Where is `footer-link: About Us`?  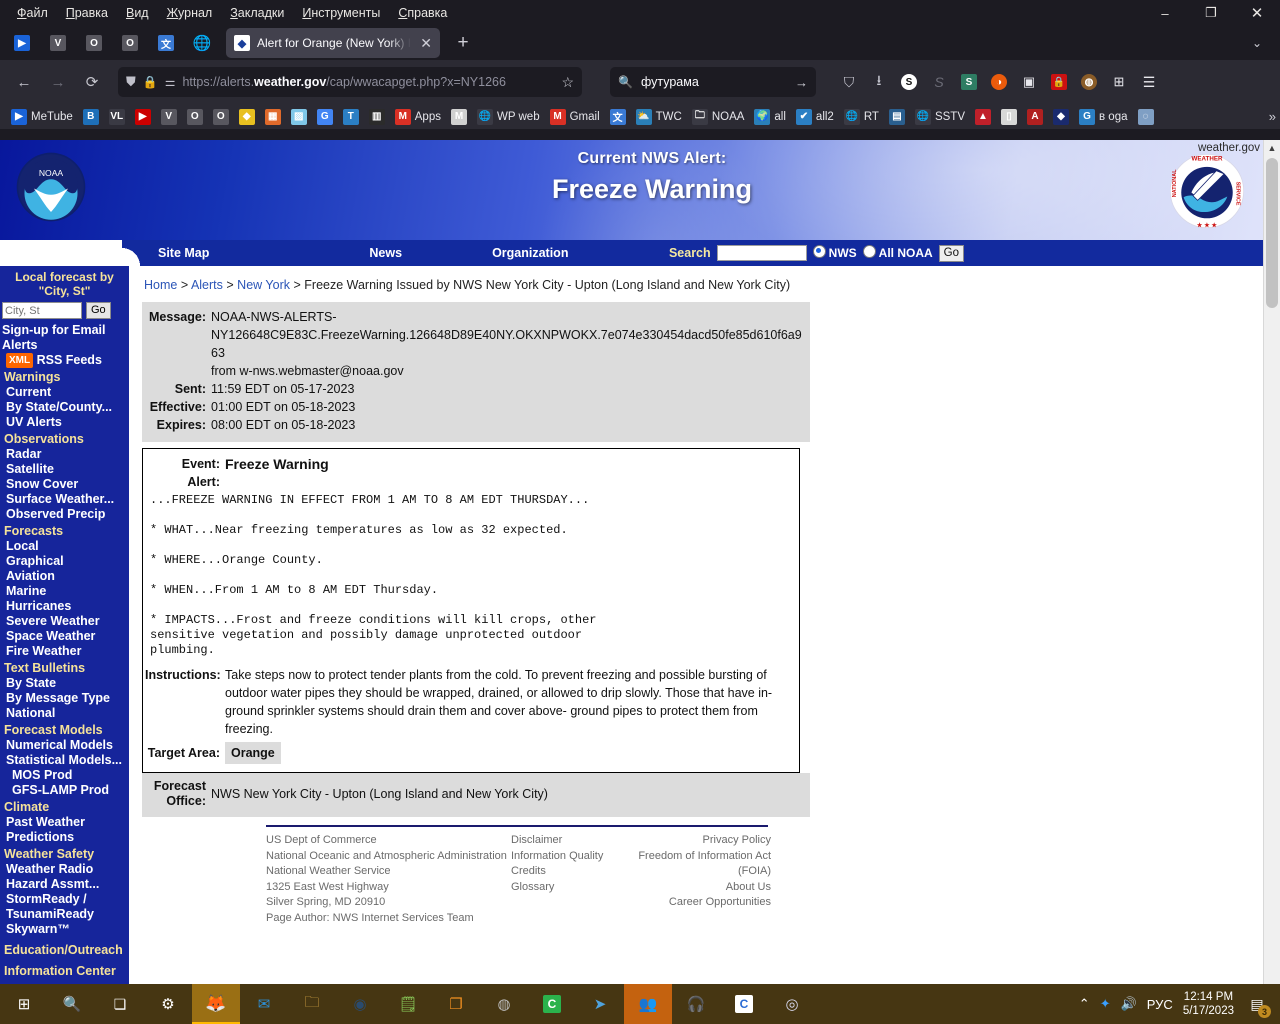
footer-link: About Us is located at coordinates (691, 888).